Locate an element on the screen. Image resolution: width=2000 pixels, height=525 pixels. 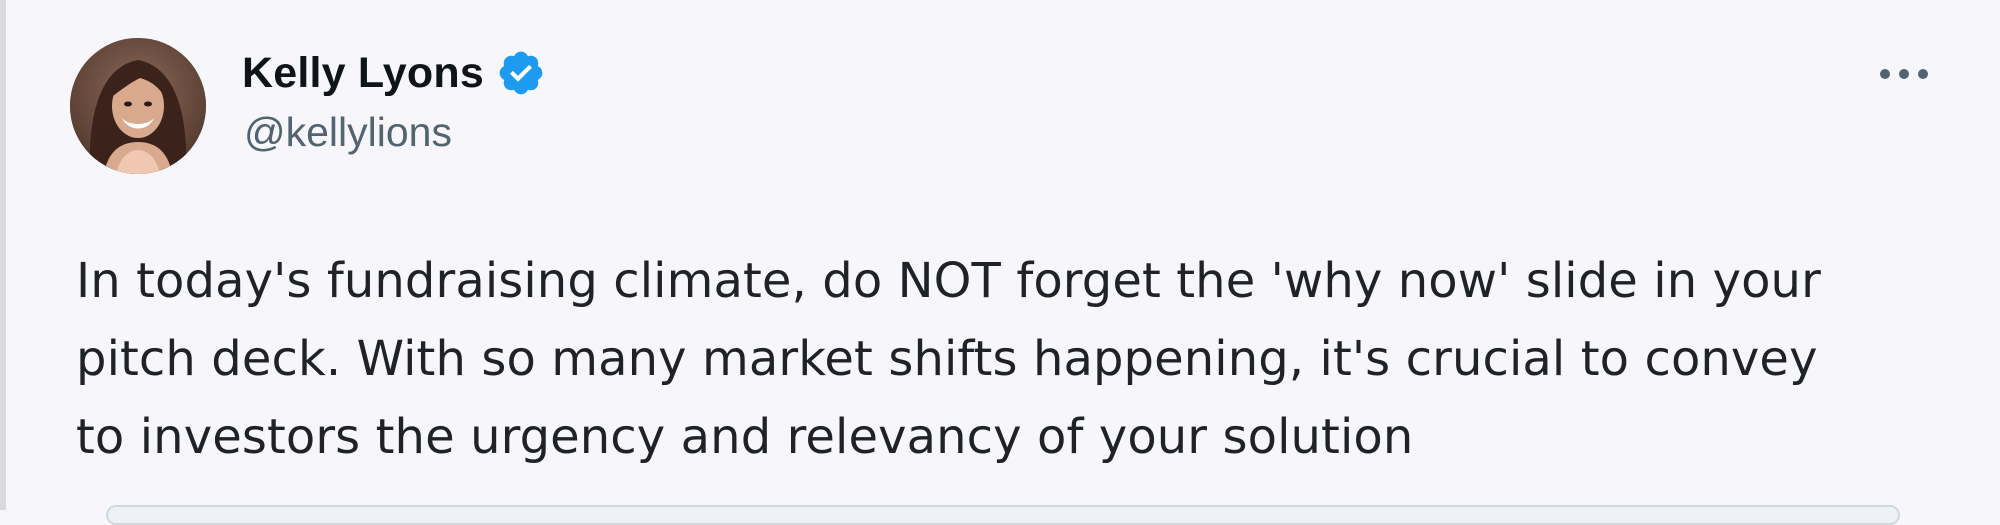
more-horizontal-icon is located at coordinates (1904, 74).